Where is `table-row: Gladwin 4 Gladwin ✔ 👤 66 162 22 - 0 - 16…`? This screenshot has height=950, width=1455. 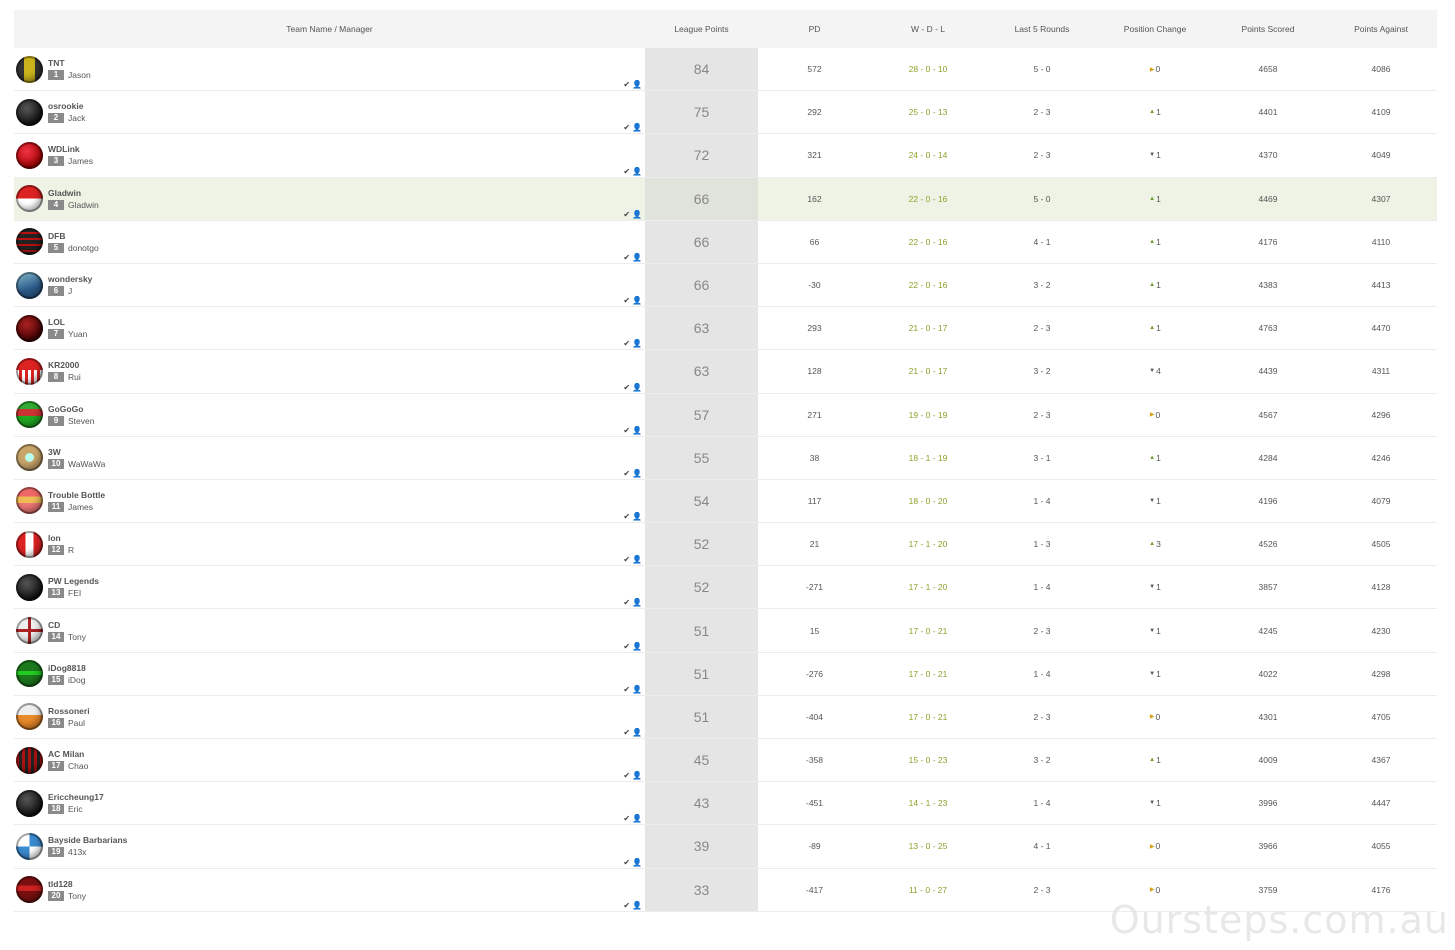 table-row: Gladwin 4 Gladwin ✔ 👤 66 162 22 - 0 - 16… is located at coordinates (725, 199).